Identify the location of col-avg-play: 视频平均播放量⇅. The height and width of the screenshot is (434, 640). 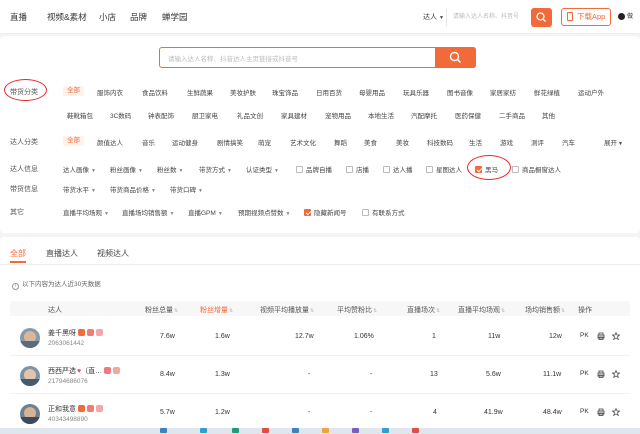
(287, 310).